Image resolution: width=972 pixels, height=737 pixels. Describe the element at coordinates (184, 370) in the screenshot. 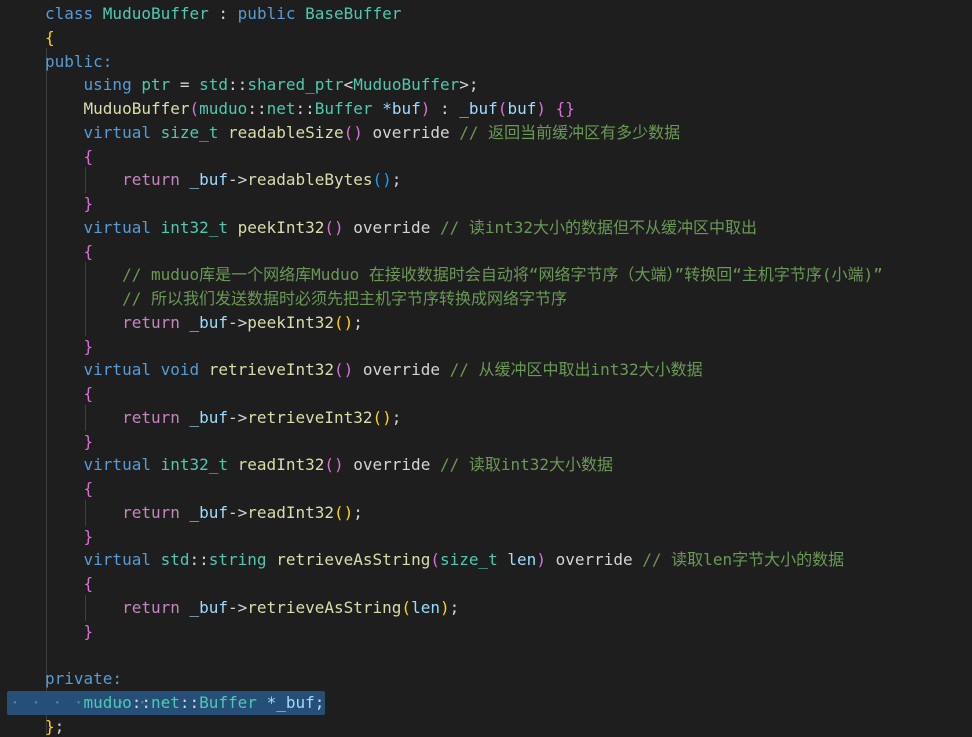

I see `code-token: void` at that location.